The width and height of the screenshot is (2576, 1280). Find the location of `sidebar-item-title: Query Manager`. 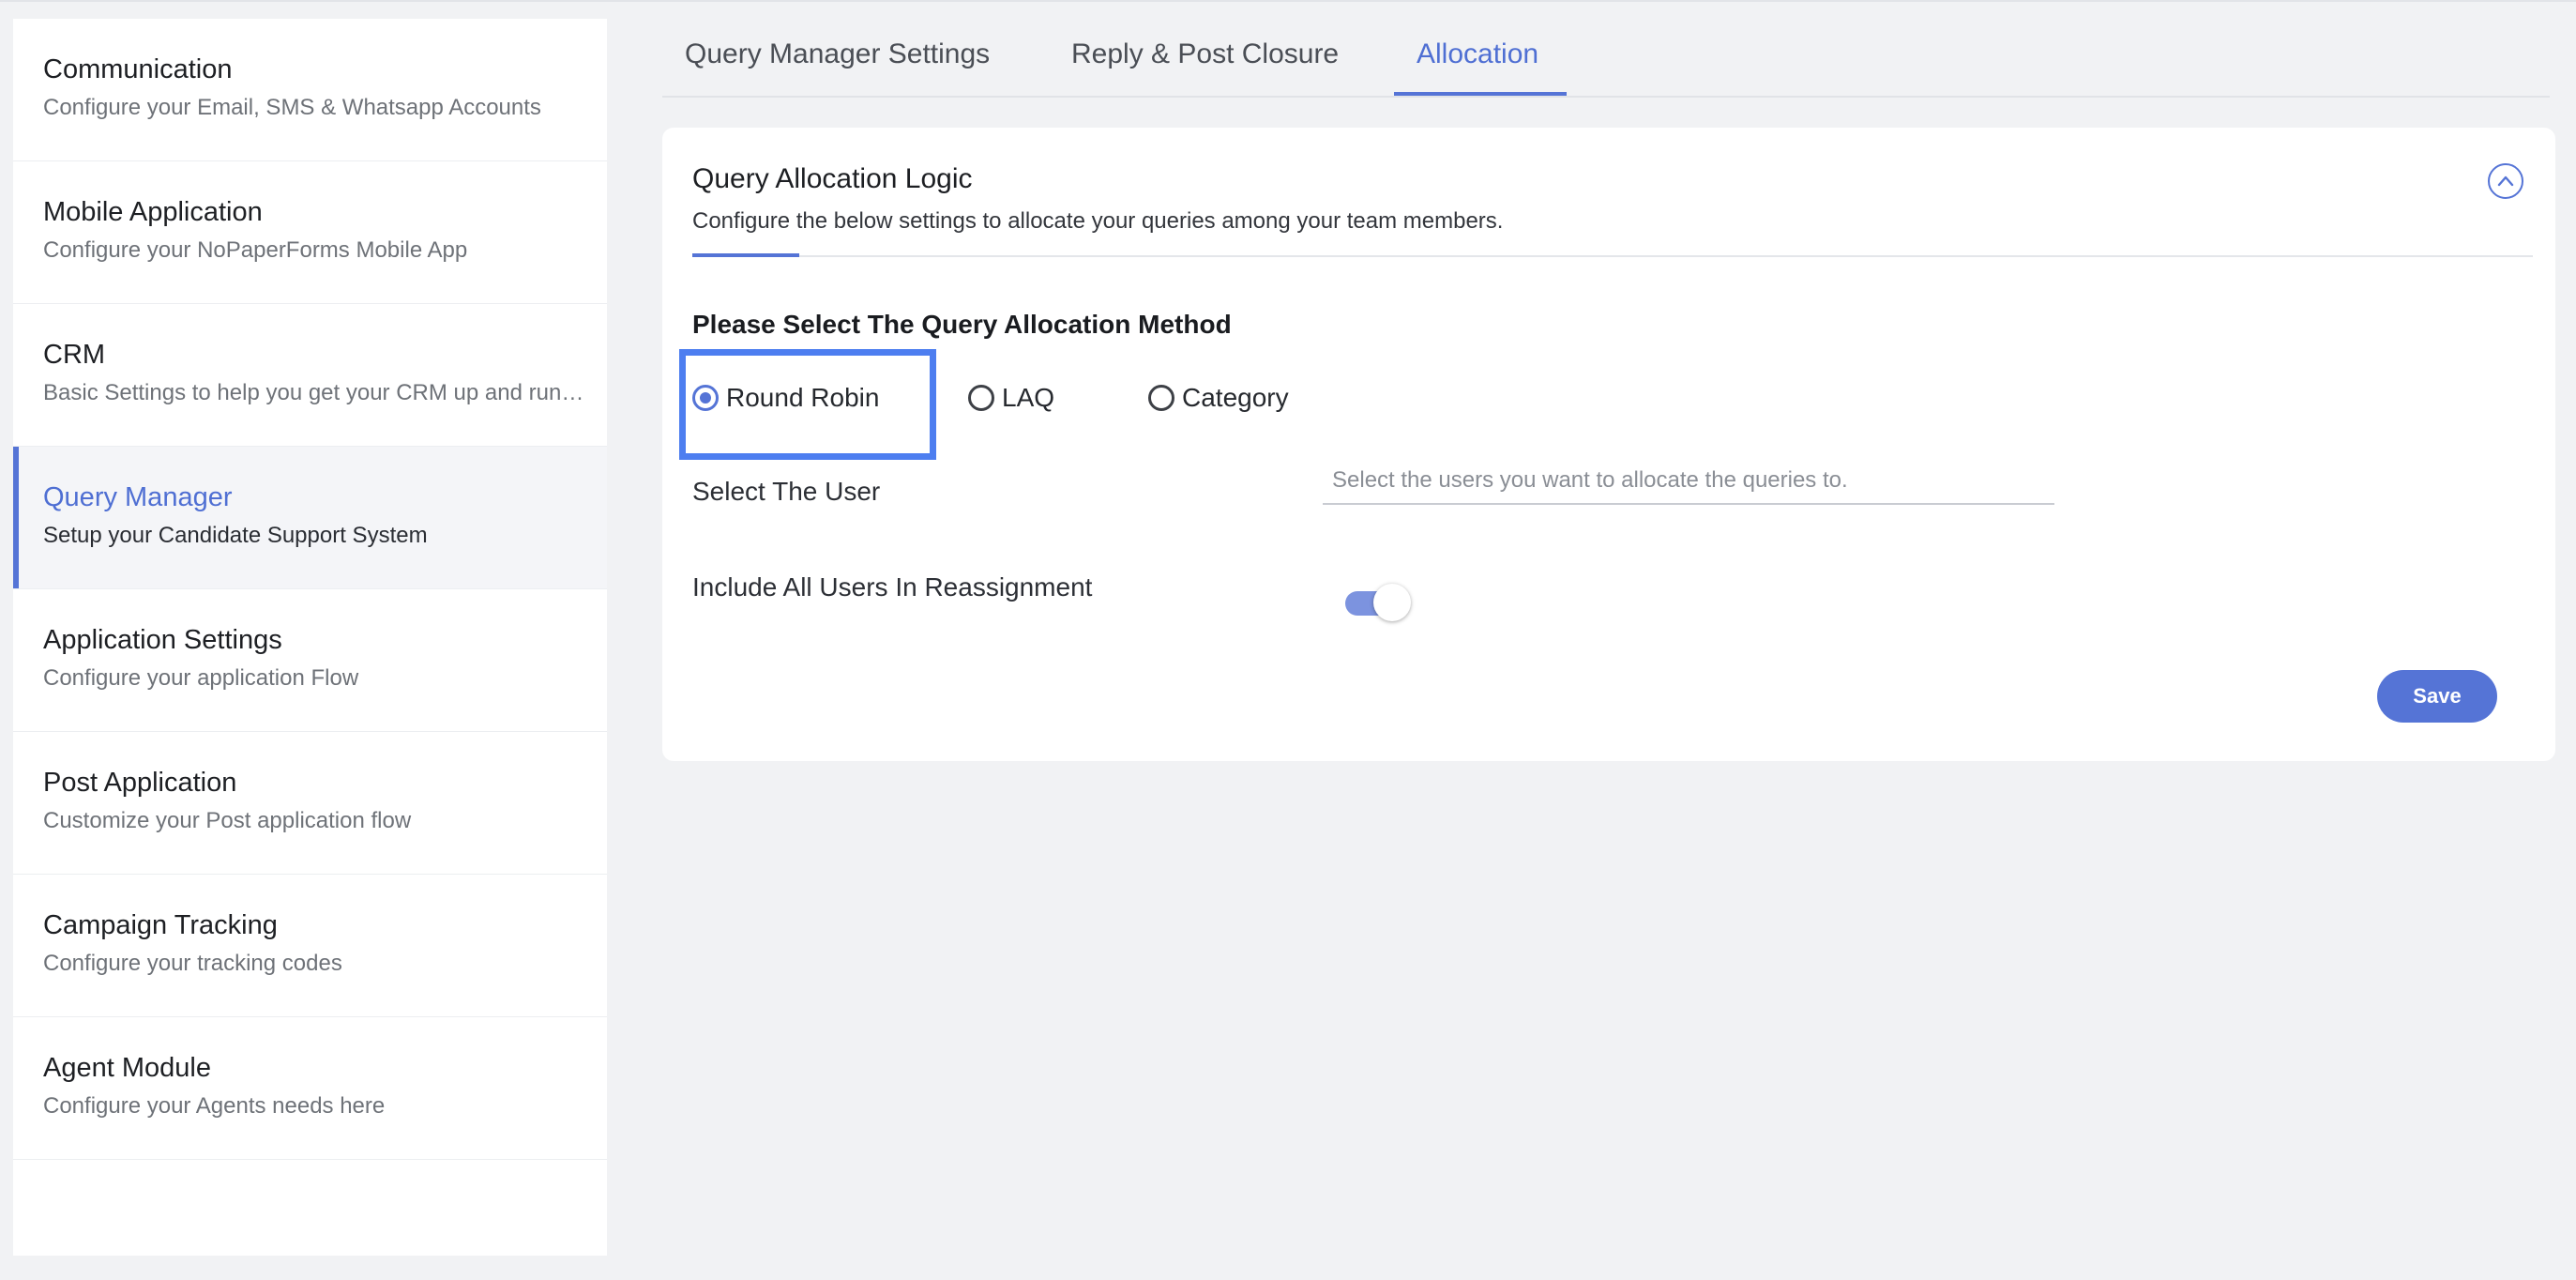

sidebar-item-title: Query Manager is located at coordinates (138, 497).